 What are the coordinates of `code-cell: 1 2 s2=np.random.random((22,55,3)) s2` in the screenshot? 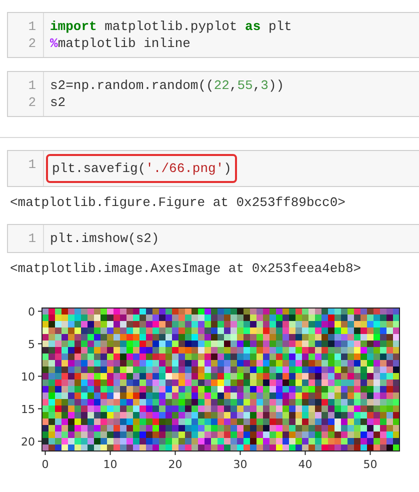 It's located at (213, 94).